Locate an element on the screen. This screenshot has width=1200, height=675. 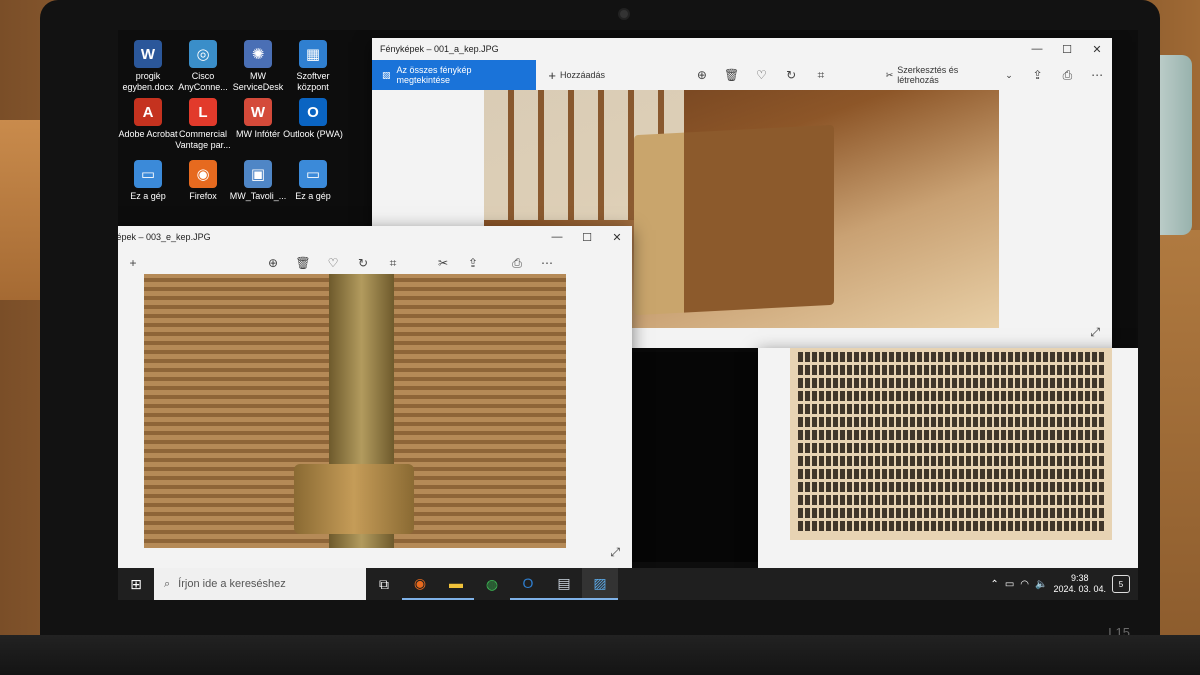
view-all-photos-button: ▨ Az összes fénykép megtekintése is located at coordinates (454, 75).